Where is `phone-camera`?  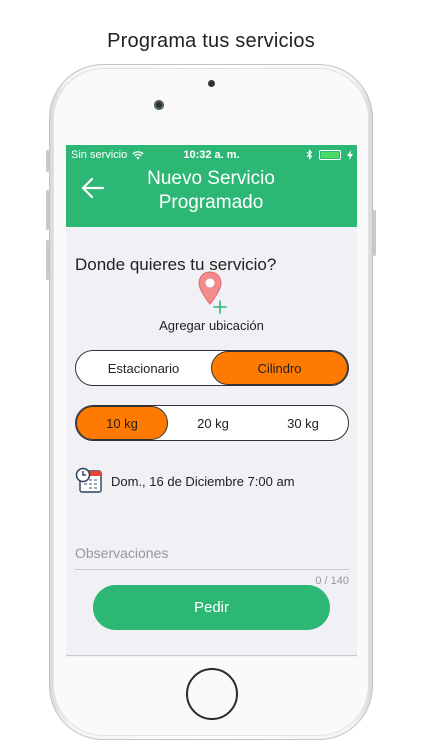 phone-camera is located at coordinates (159, 105).